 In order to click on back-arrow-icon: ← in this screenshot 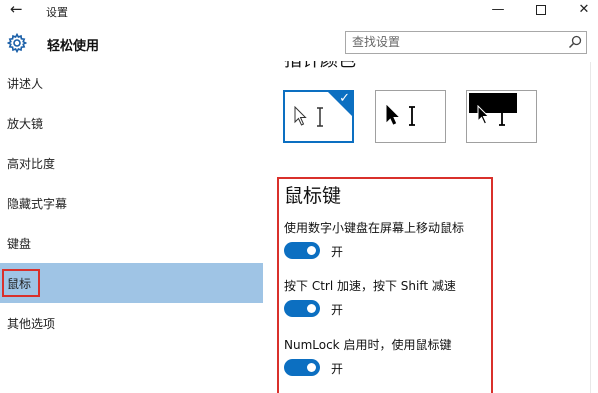, I will do `click(16, 9)`.